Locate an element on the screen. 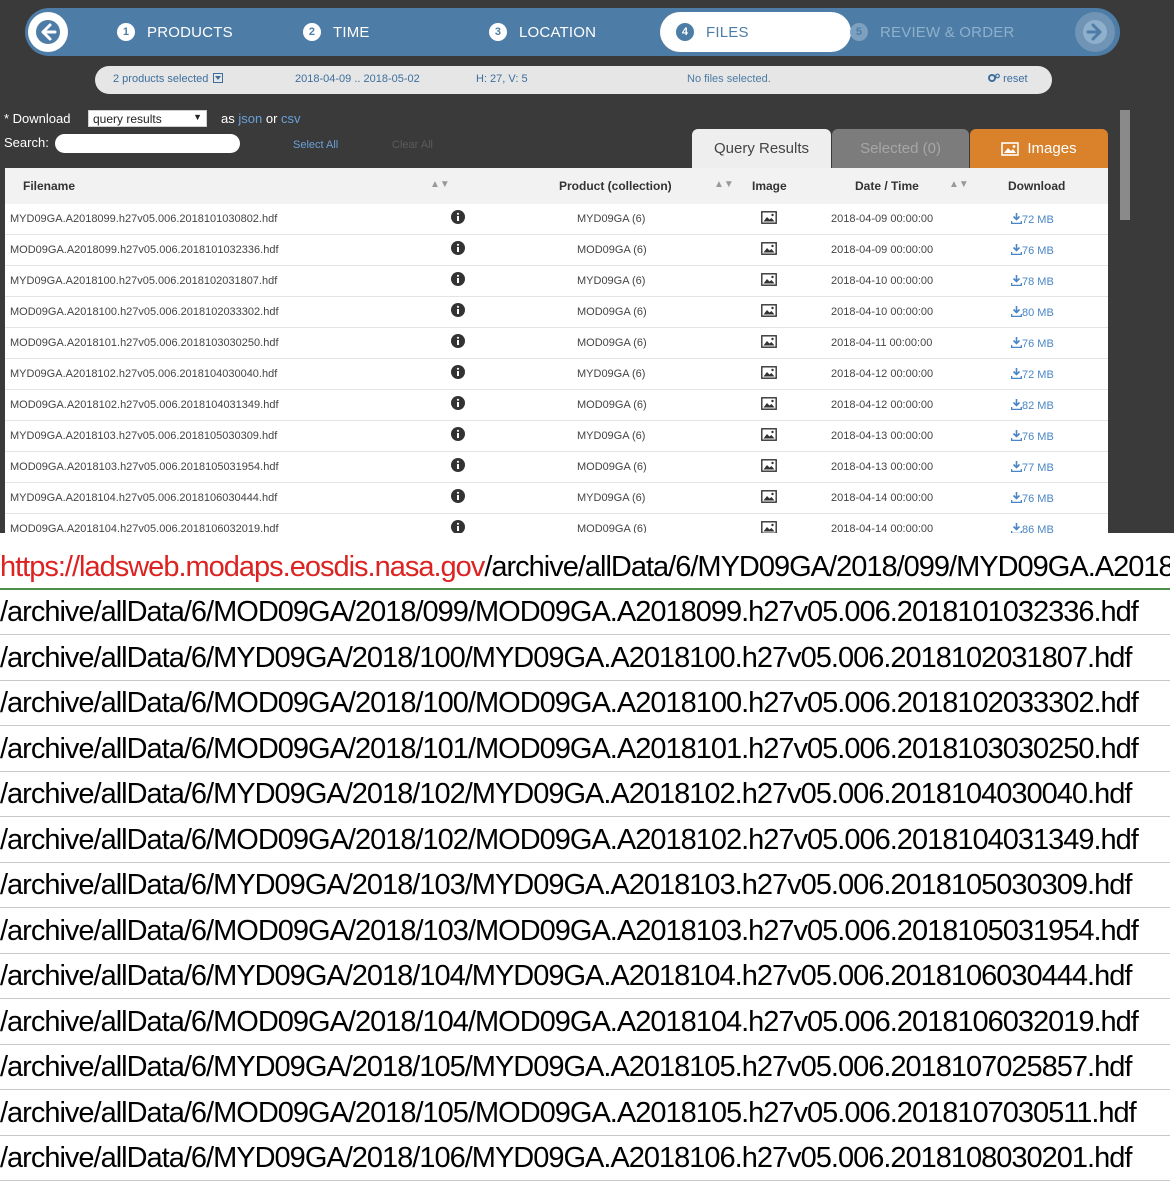  search-input is located at coordinates (147, 143).